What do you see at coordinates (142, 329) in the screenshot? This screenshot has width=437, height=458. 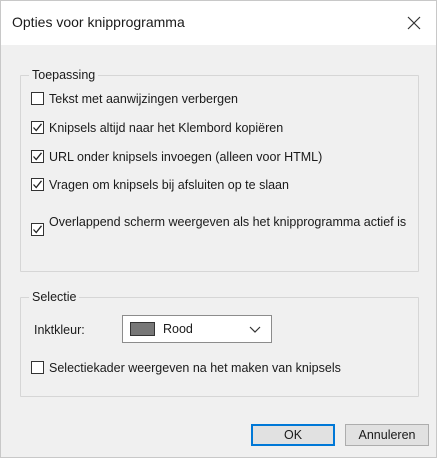 I see `ink-color-swatch` at bounding box center [142, 329].